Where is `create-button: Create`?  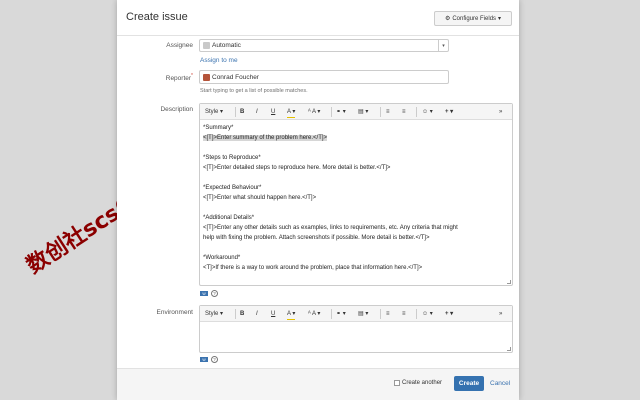
create-button: Create is located at coordinates (469, 383).